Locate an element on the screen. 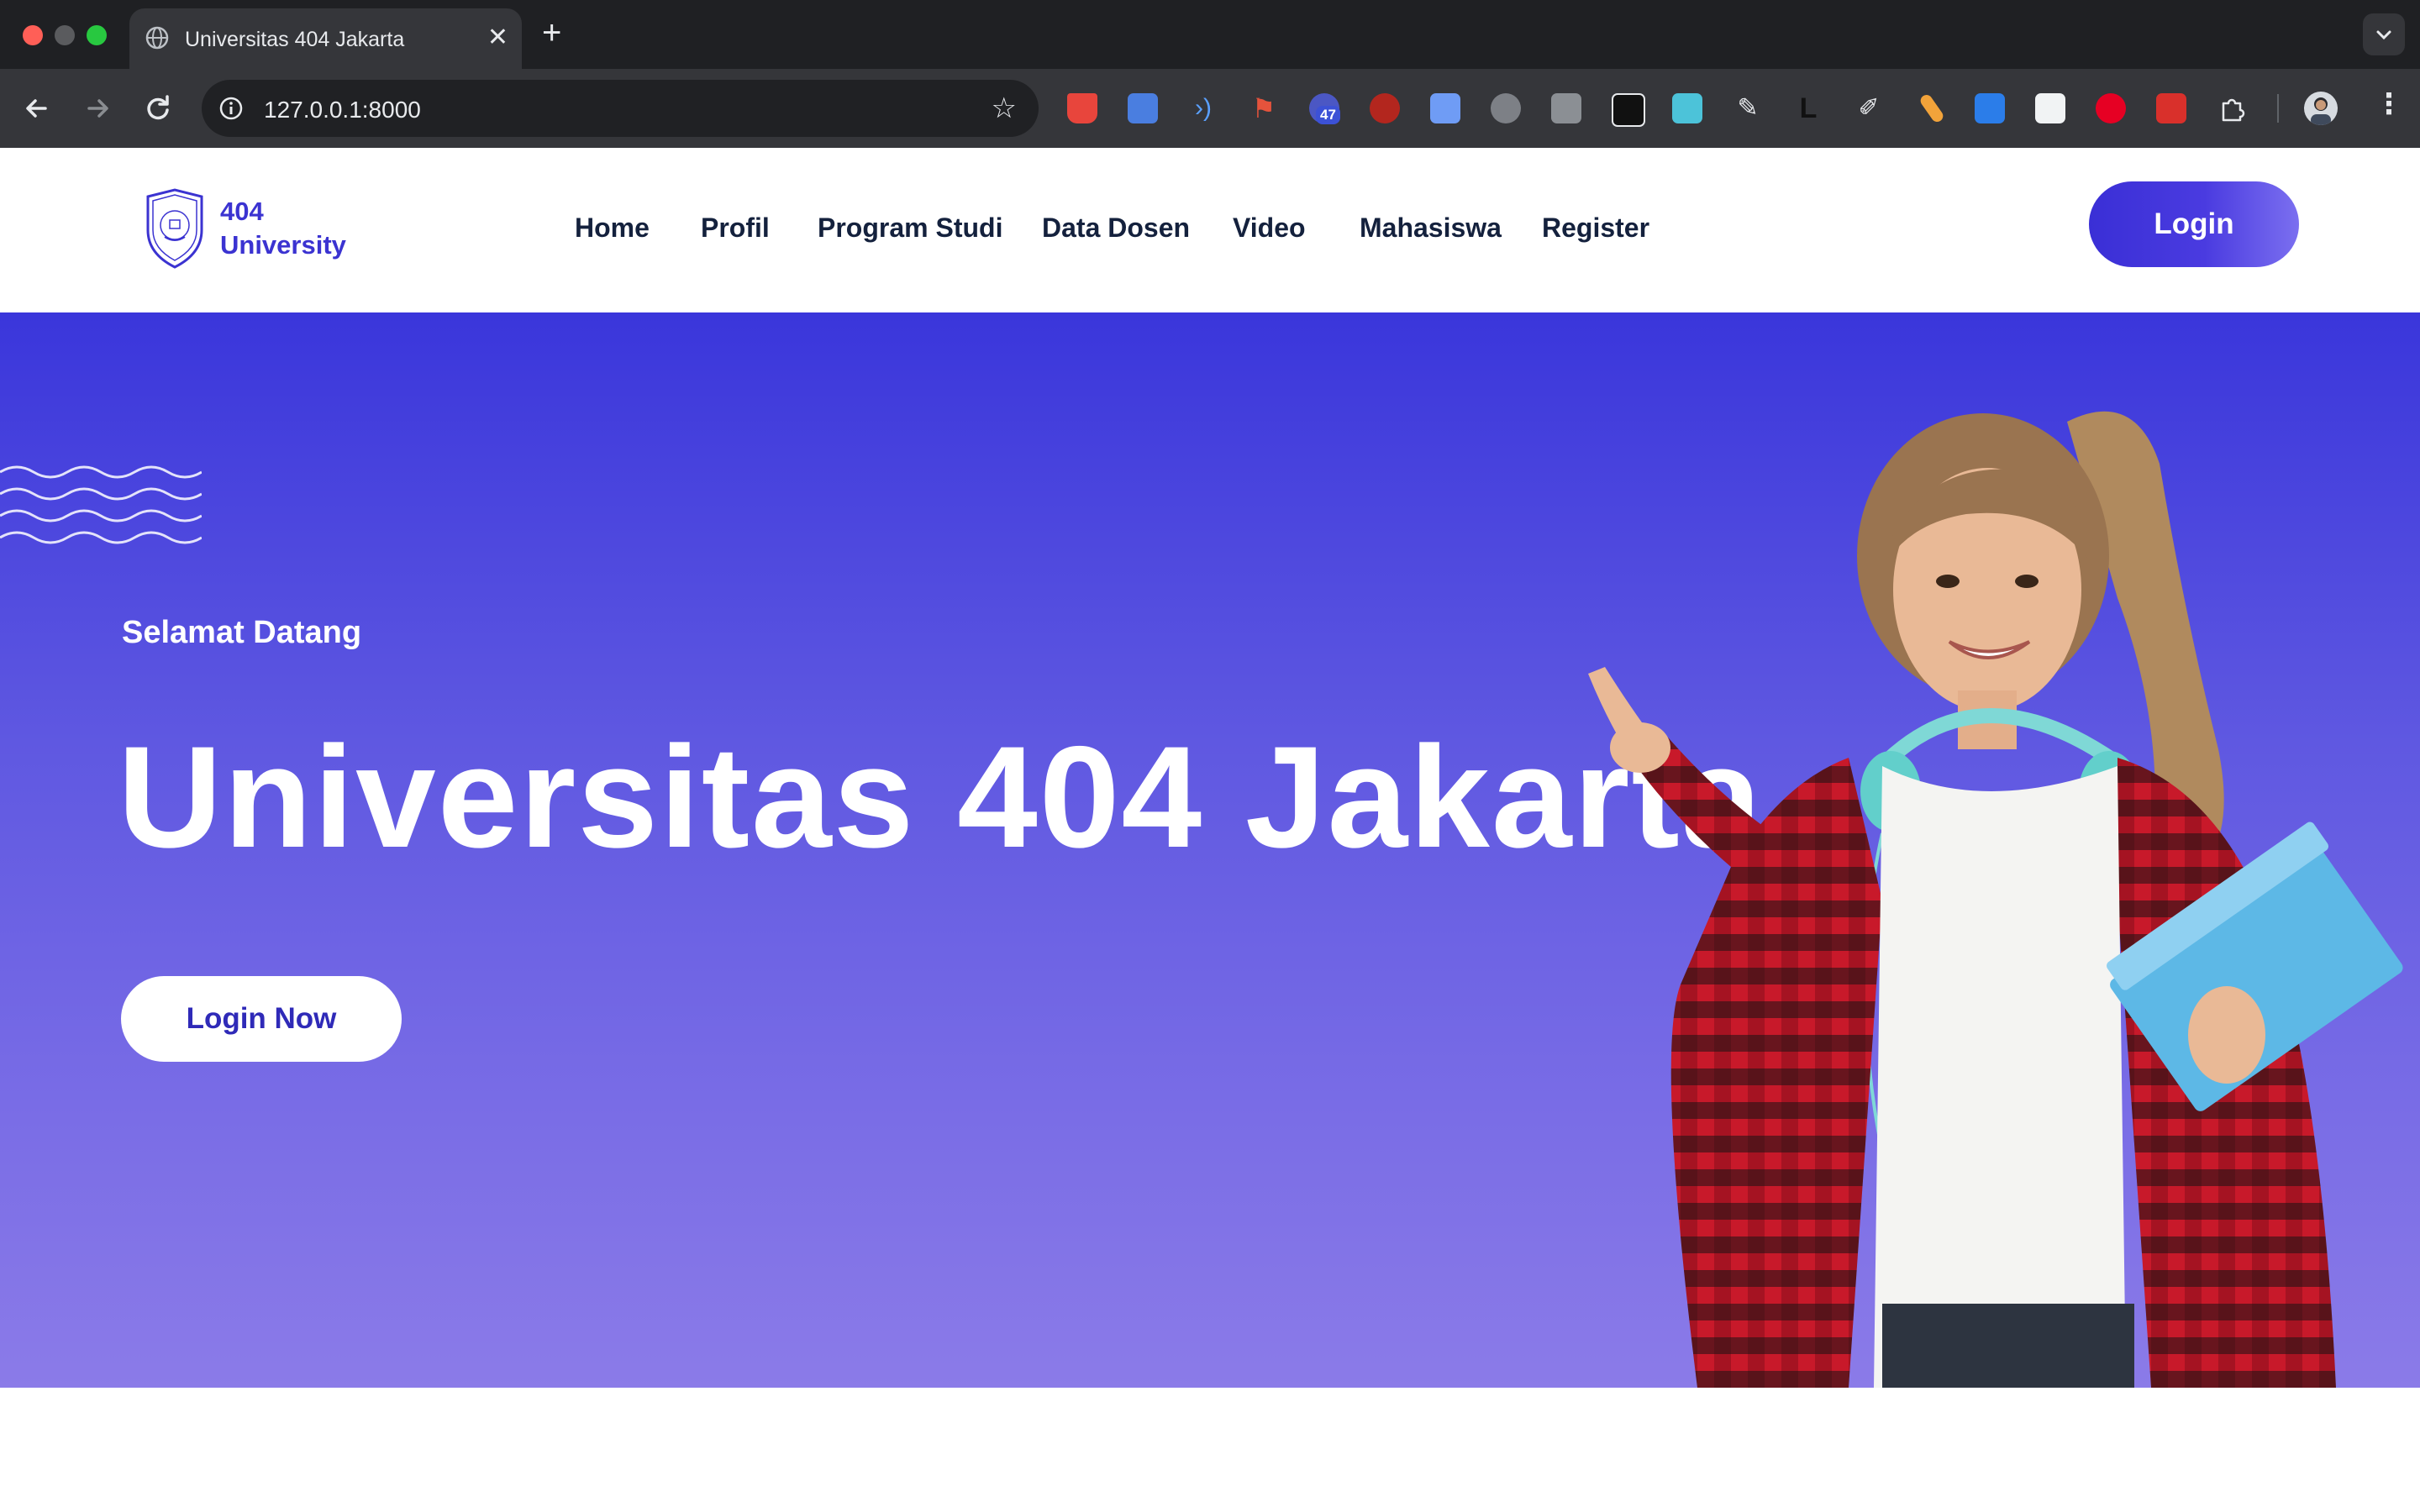 This screenshot has height=1512, width=2420. nav-item-profil: Profil is located at coordinates (735, 228).